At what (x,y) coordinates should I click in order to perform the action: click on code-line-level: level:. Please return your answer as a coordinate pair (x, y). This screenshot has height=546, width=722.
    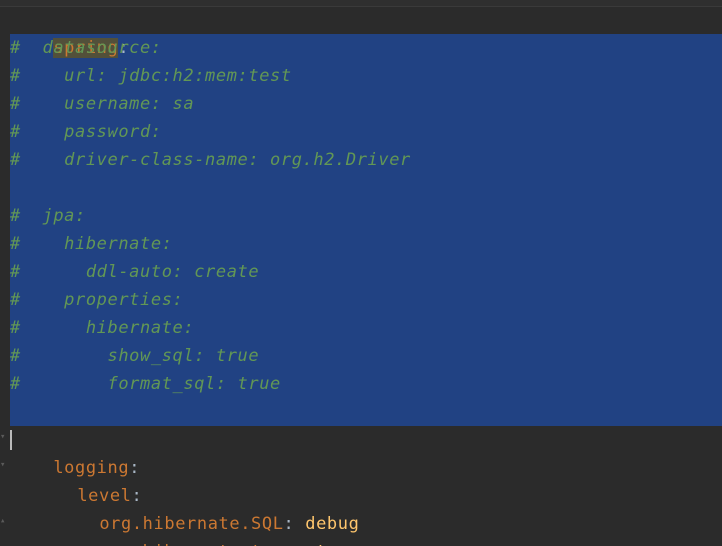
    Looking at the image, I should click on (88, 480).